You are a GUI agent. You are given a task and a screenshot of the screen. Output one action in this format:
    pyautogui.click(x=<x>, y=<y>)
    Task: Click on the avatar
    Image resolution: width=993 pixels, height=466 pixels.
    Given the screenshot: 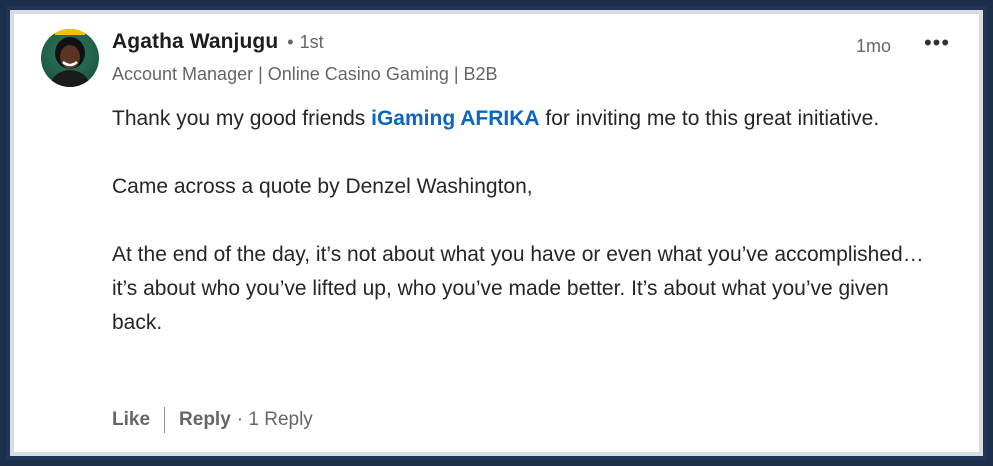 What is the action you would take?
    pyautogui.click(x=70, y=58)
    